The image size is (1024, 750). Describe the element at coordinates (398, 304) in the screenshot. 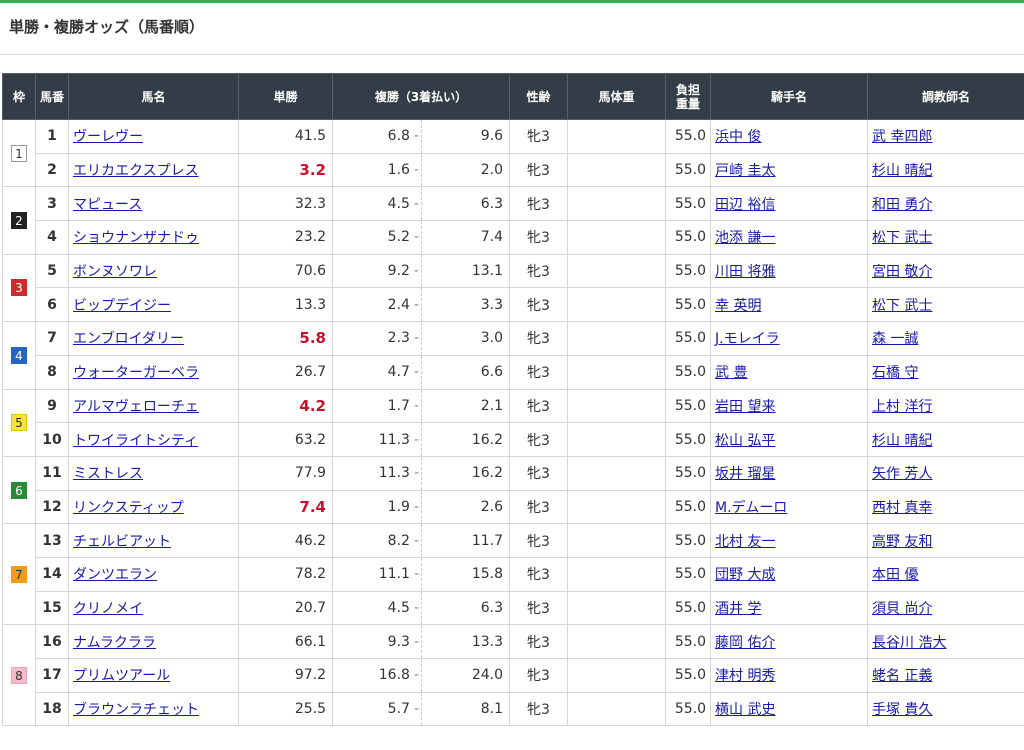

I see `place-odds-min: 2.4` at that location.